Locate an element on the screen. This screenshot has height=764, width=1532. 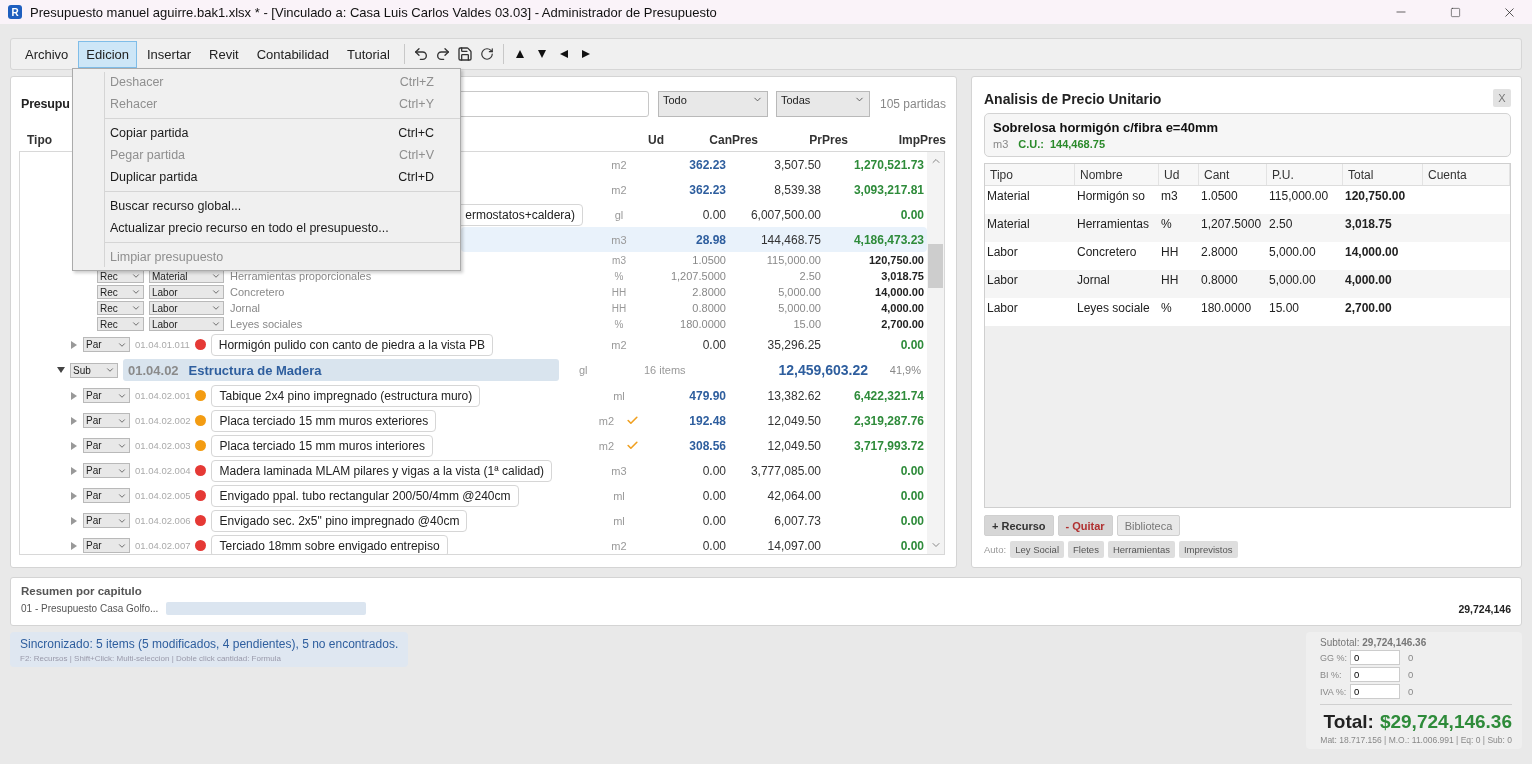
menu-option: Duplicar partida Ctrl+D is located at coordinates (282, 177).